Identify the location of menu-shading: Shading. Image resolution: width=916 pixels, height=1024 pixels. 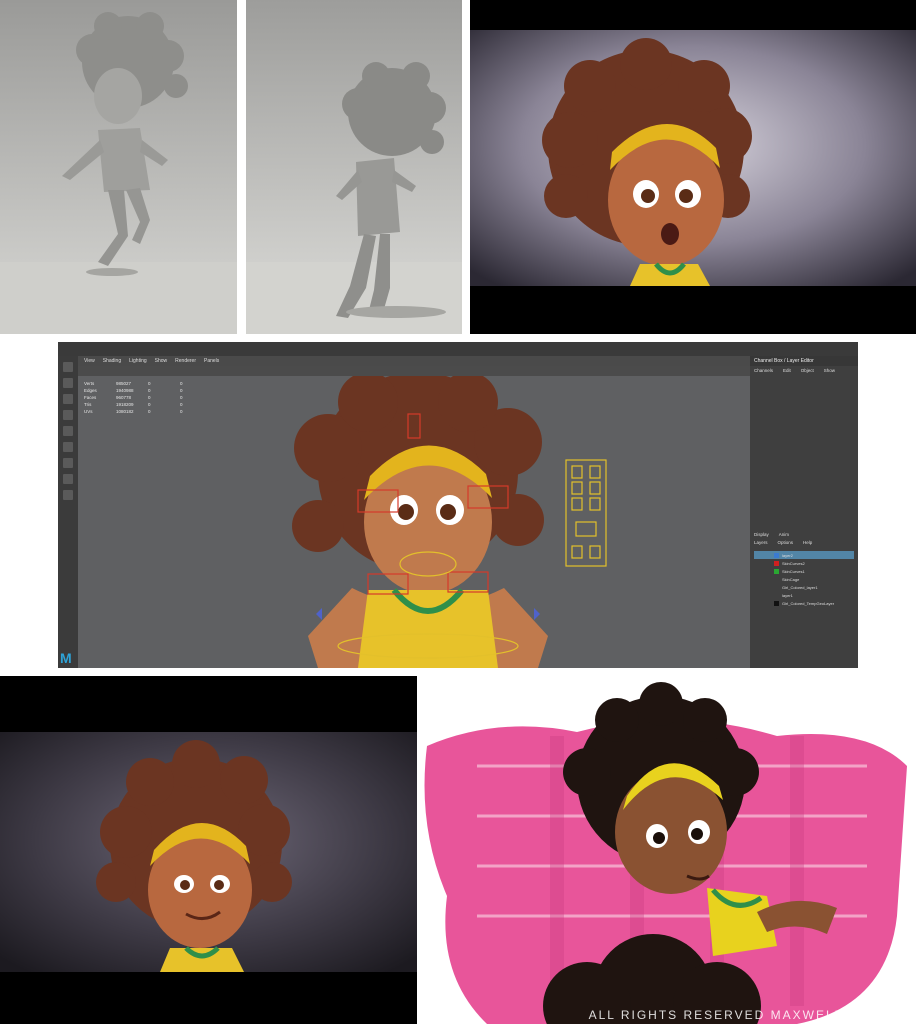
(112, 361).